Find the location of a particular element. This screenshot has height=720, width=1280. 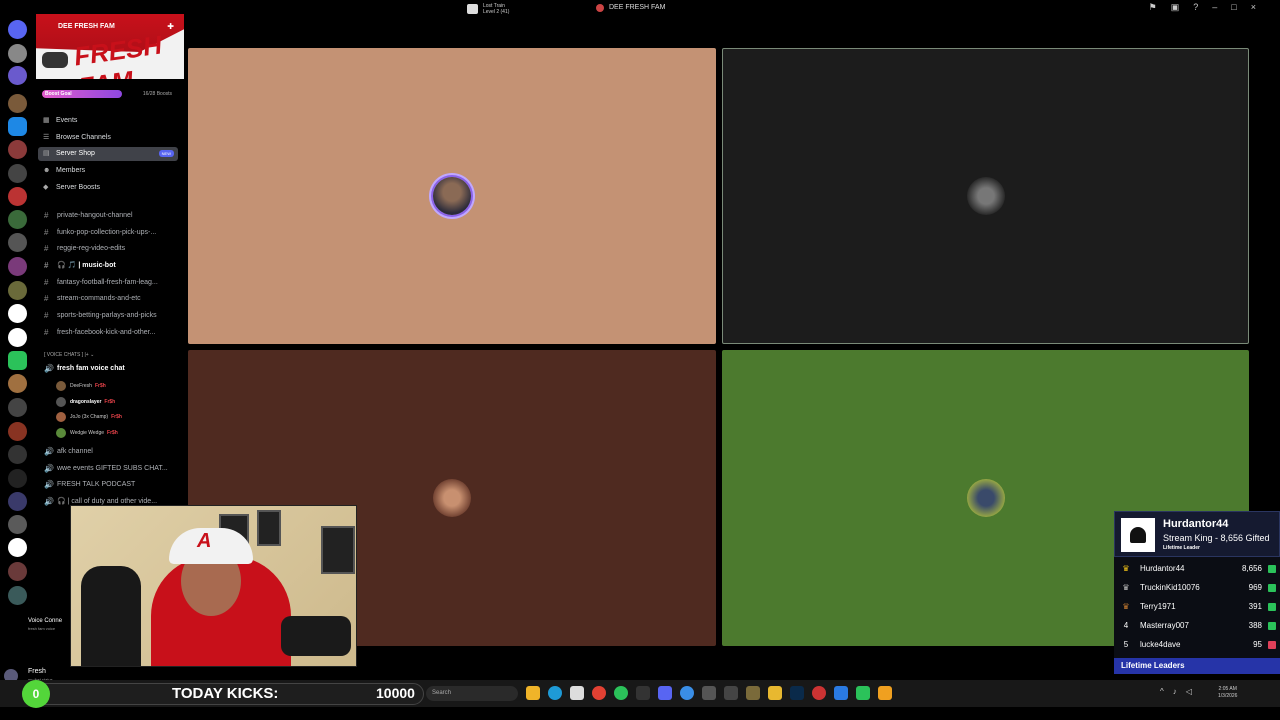

taskbar-search: Search is located at coordinates (472, 693).